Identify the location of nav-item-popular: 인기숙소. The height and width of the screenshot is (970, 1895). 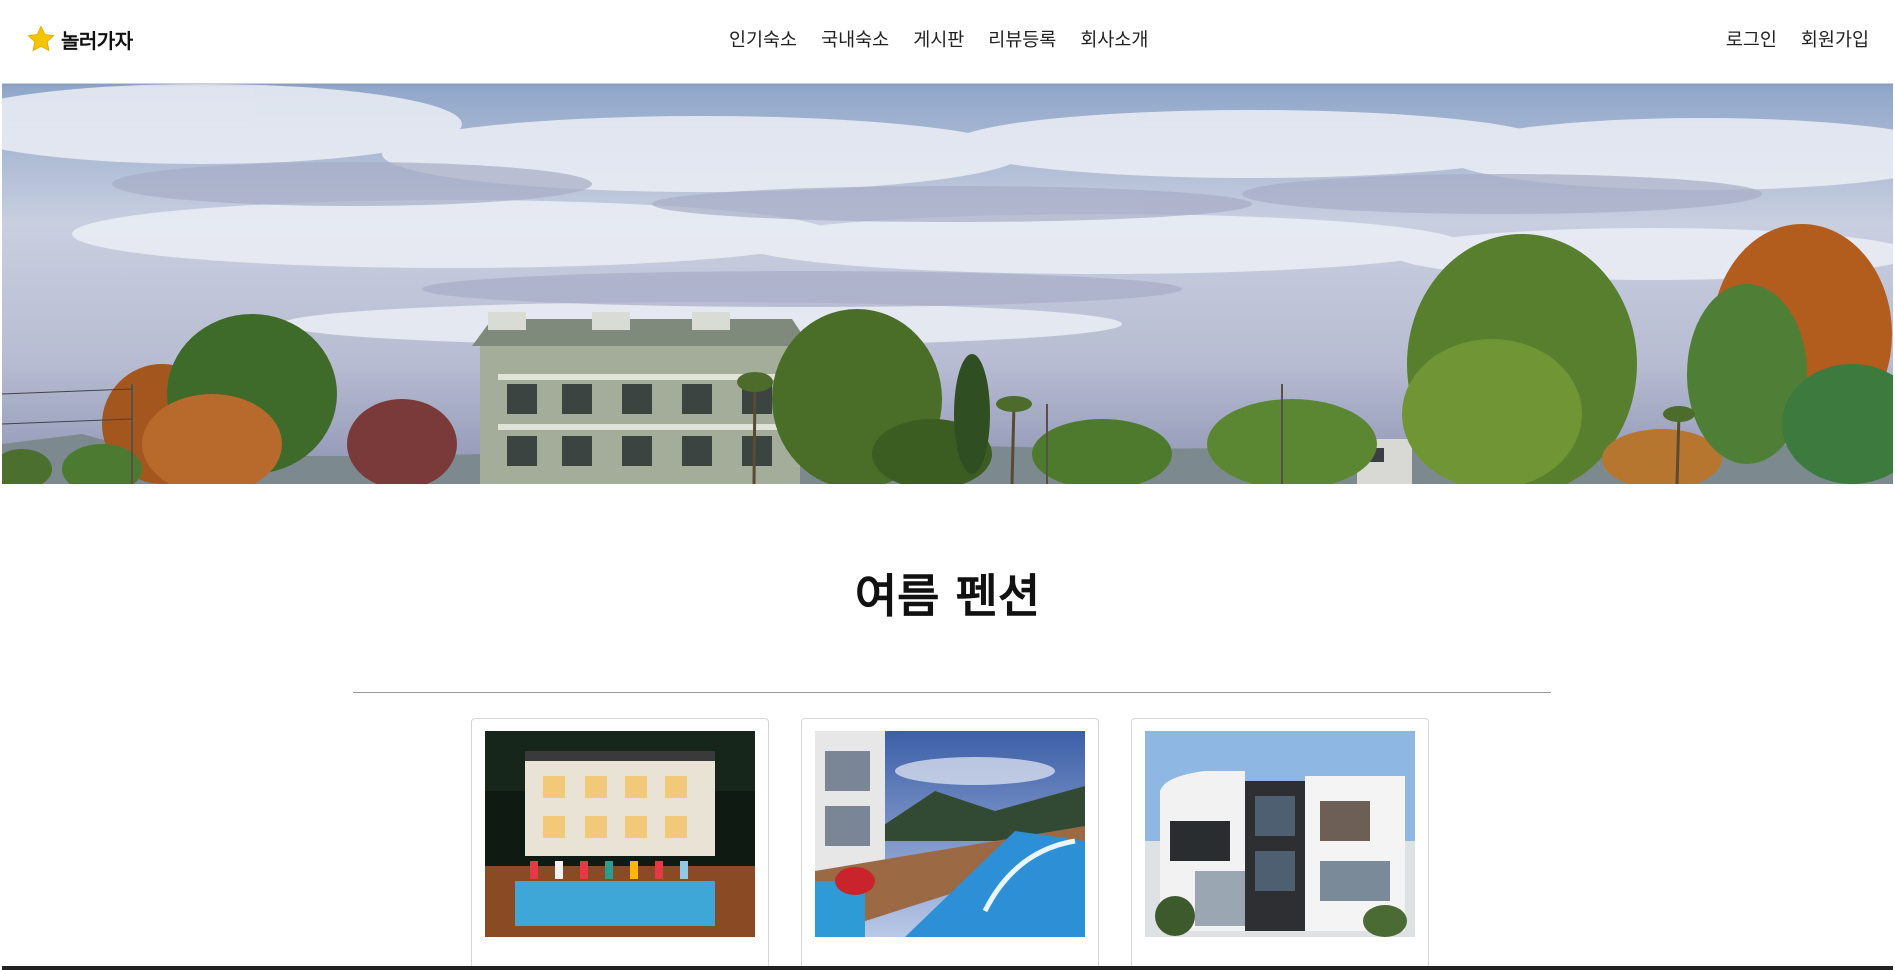
(763, 39).